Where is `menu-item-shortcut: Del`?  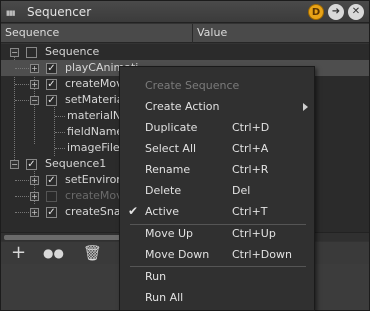 menu-item-shortcut: Del is located at coordinates (241, 190).